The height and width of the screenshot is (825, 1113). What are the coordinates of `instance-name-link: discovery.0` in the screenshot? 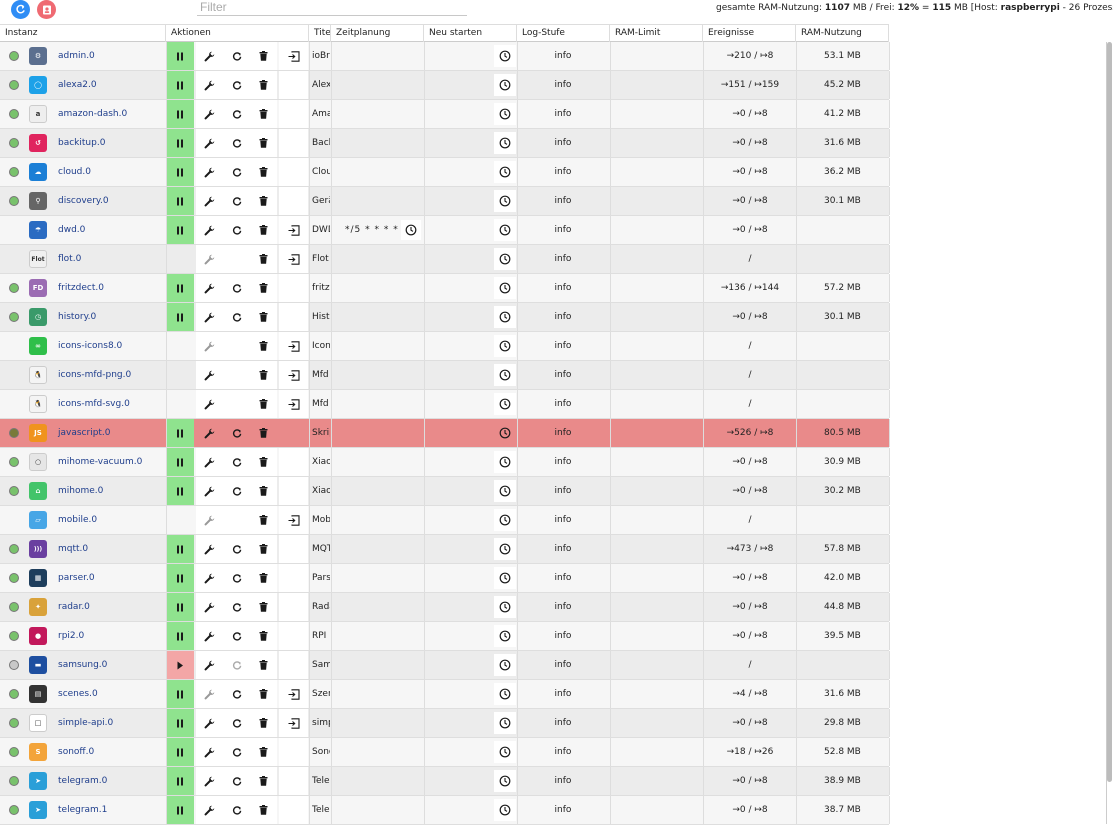 It's located at (83, 201).